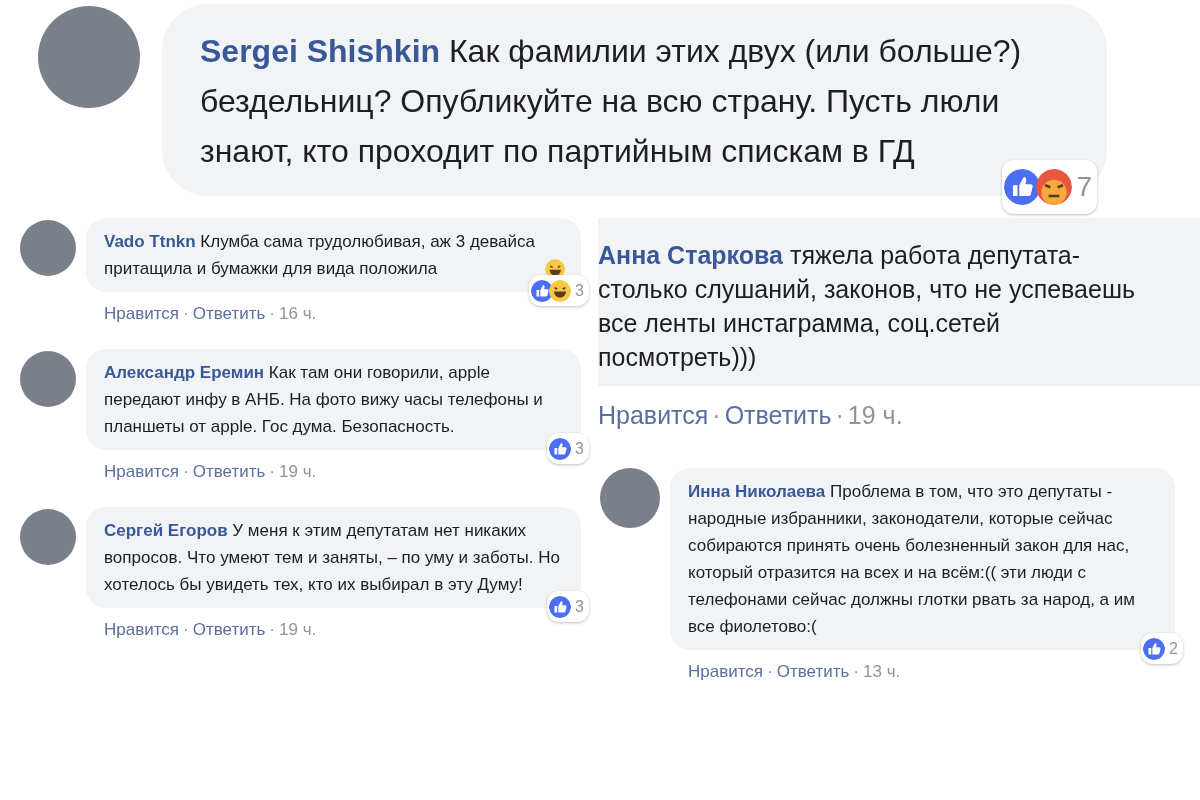 The image size is (1200, 800). Describe the element at coordinates (611, 101) in the screenshot. I see `comment-text: Sergei Shishkin Как фамилии этих двух (или больше?) бездельниц? Опубликуйте на всю страну. Пусть люли знают, кто проходит по партийным спискам в ГД` at that location.